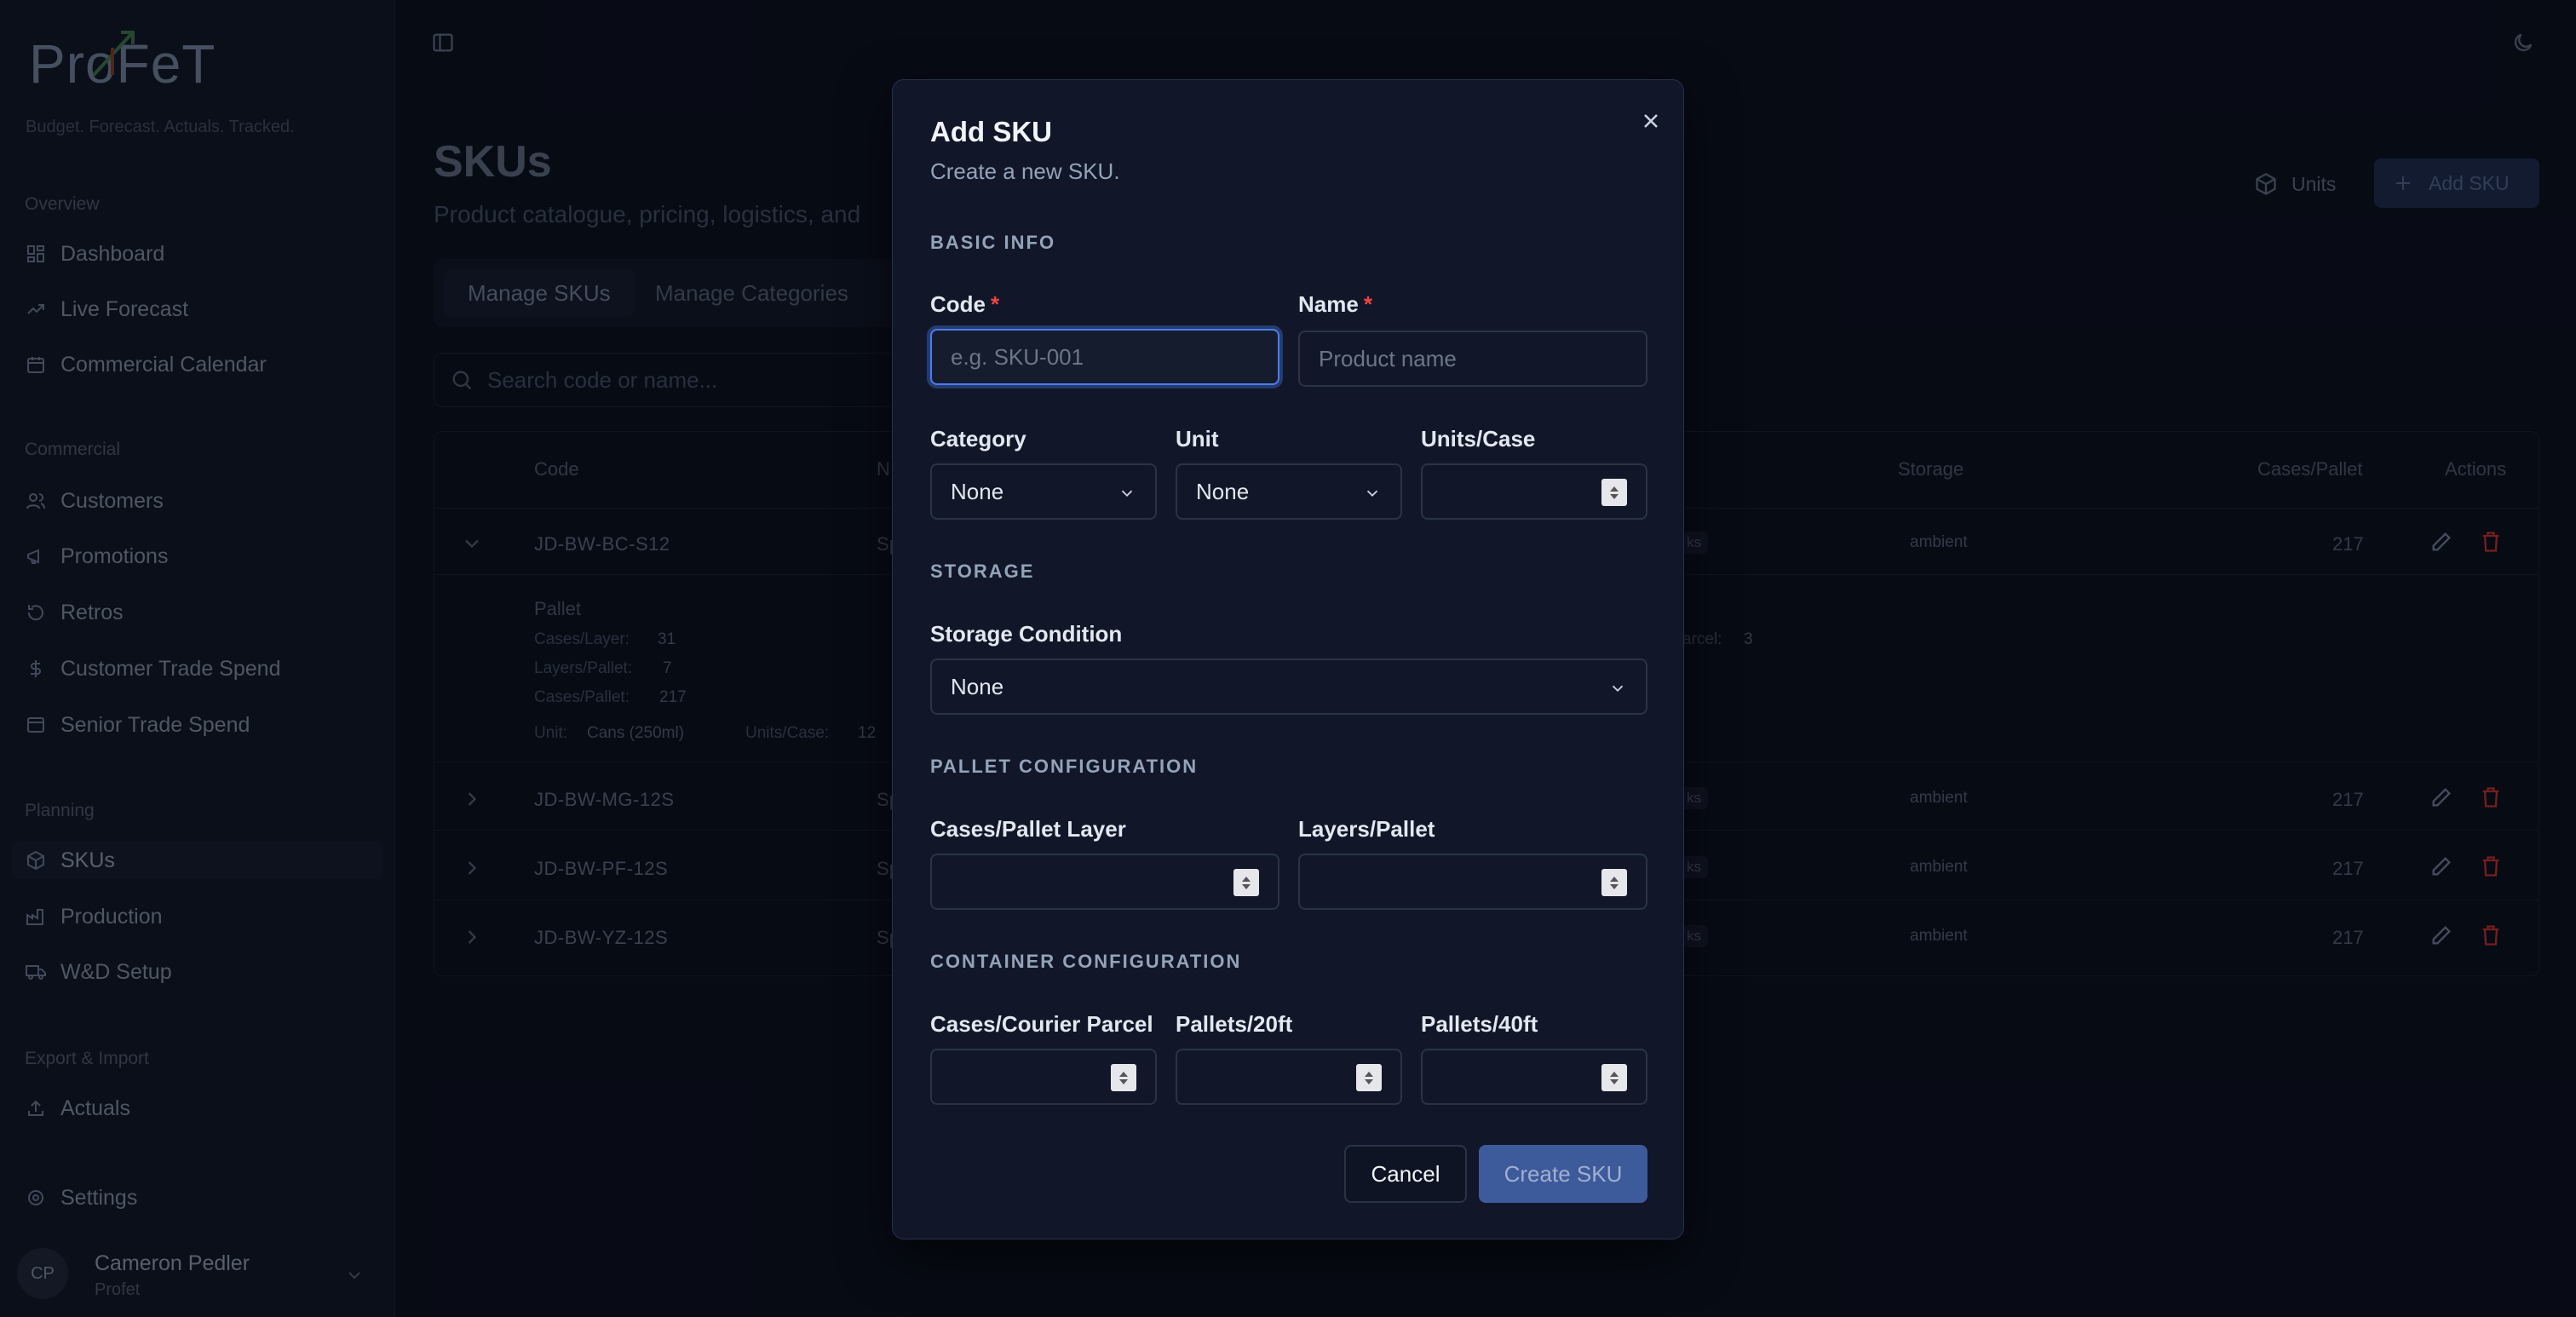 The width and height of the screenshot is (2576, 1317). What do you see at coordinates (1289, 492) in the screenshot?
I see `unit-select: None` at bounding box center [1289, 492].